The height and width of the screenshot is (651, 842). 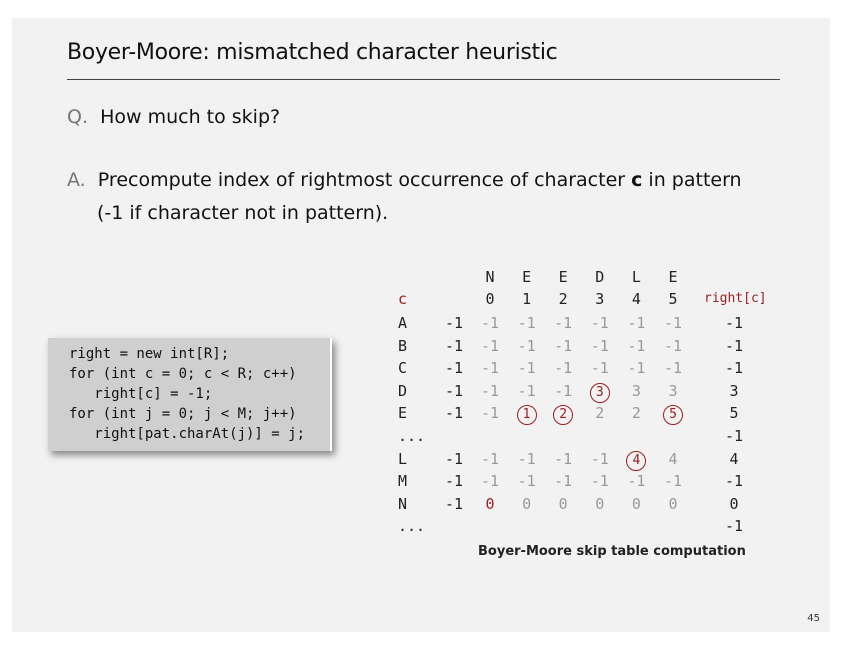 What do you see at coordinates (636, 299) in the screenshot?
I see `pattern-index: 4` at bounding box center [636, 299].